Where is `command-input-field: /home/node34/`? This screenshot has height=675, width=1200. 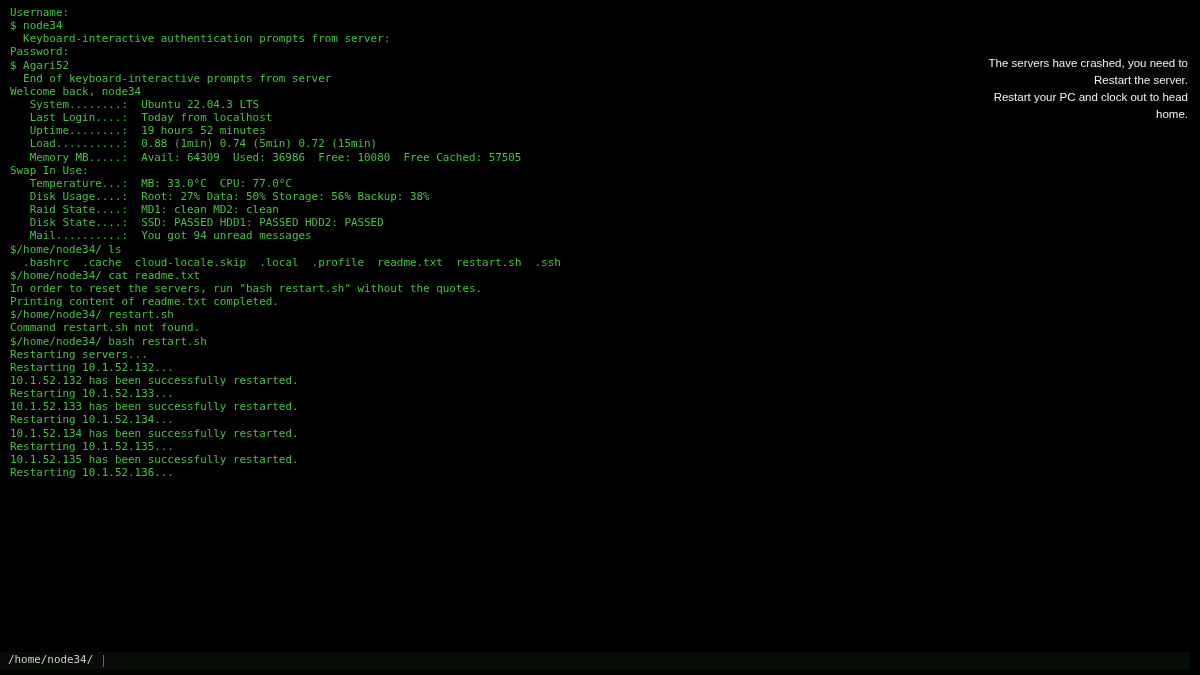
command-input-field: /home/node34/ is located at coordinates (595, 660).